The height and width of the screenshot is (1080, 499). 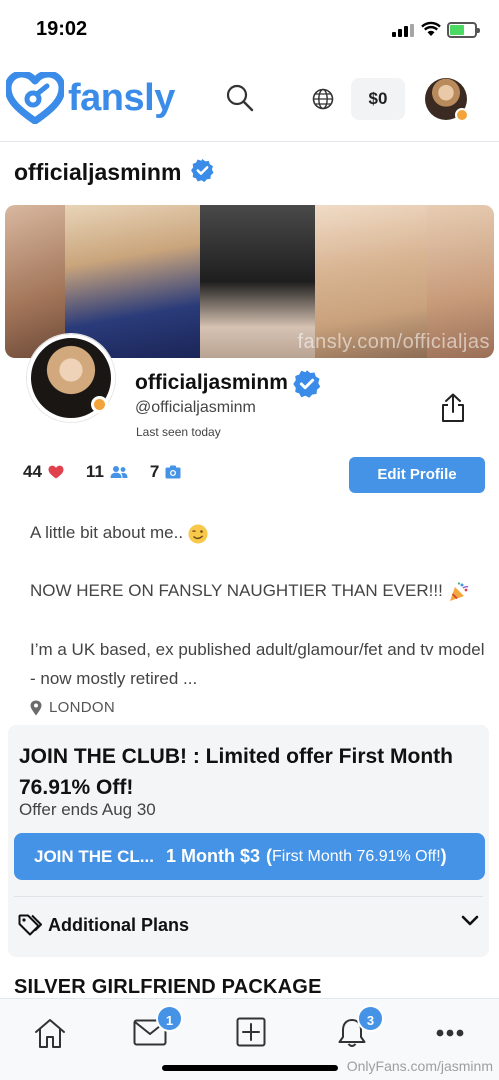 I want to click on display-name: officialjasminm, so click(x=211, y=382).